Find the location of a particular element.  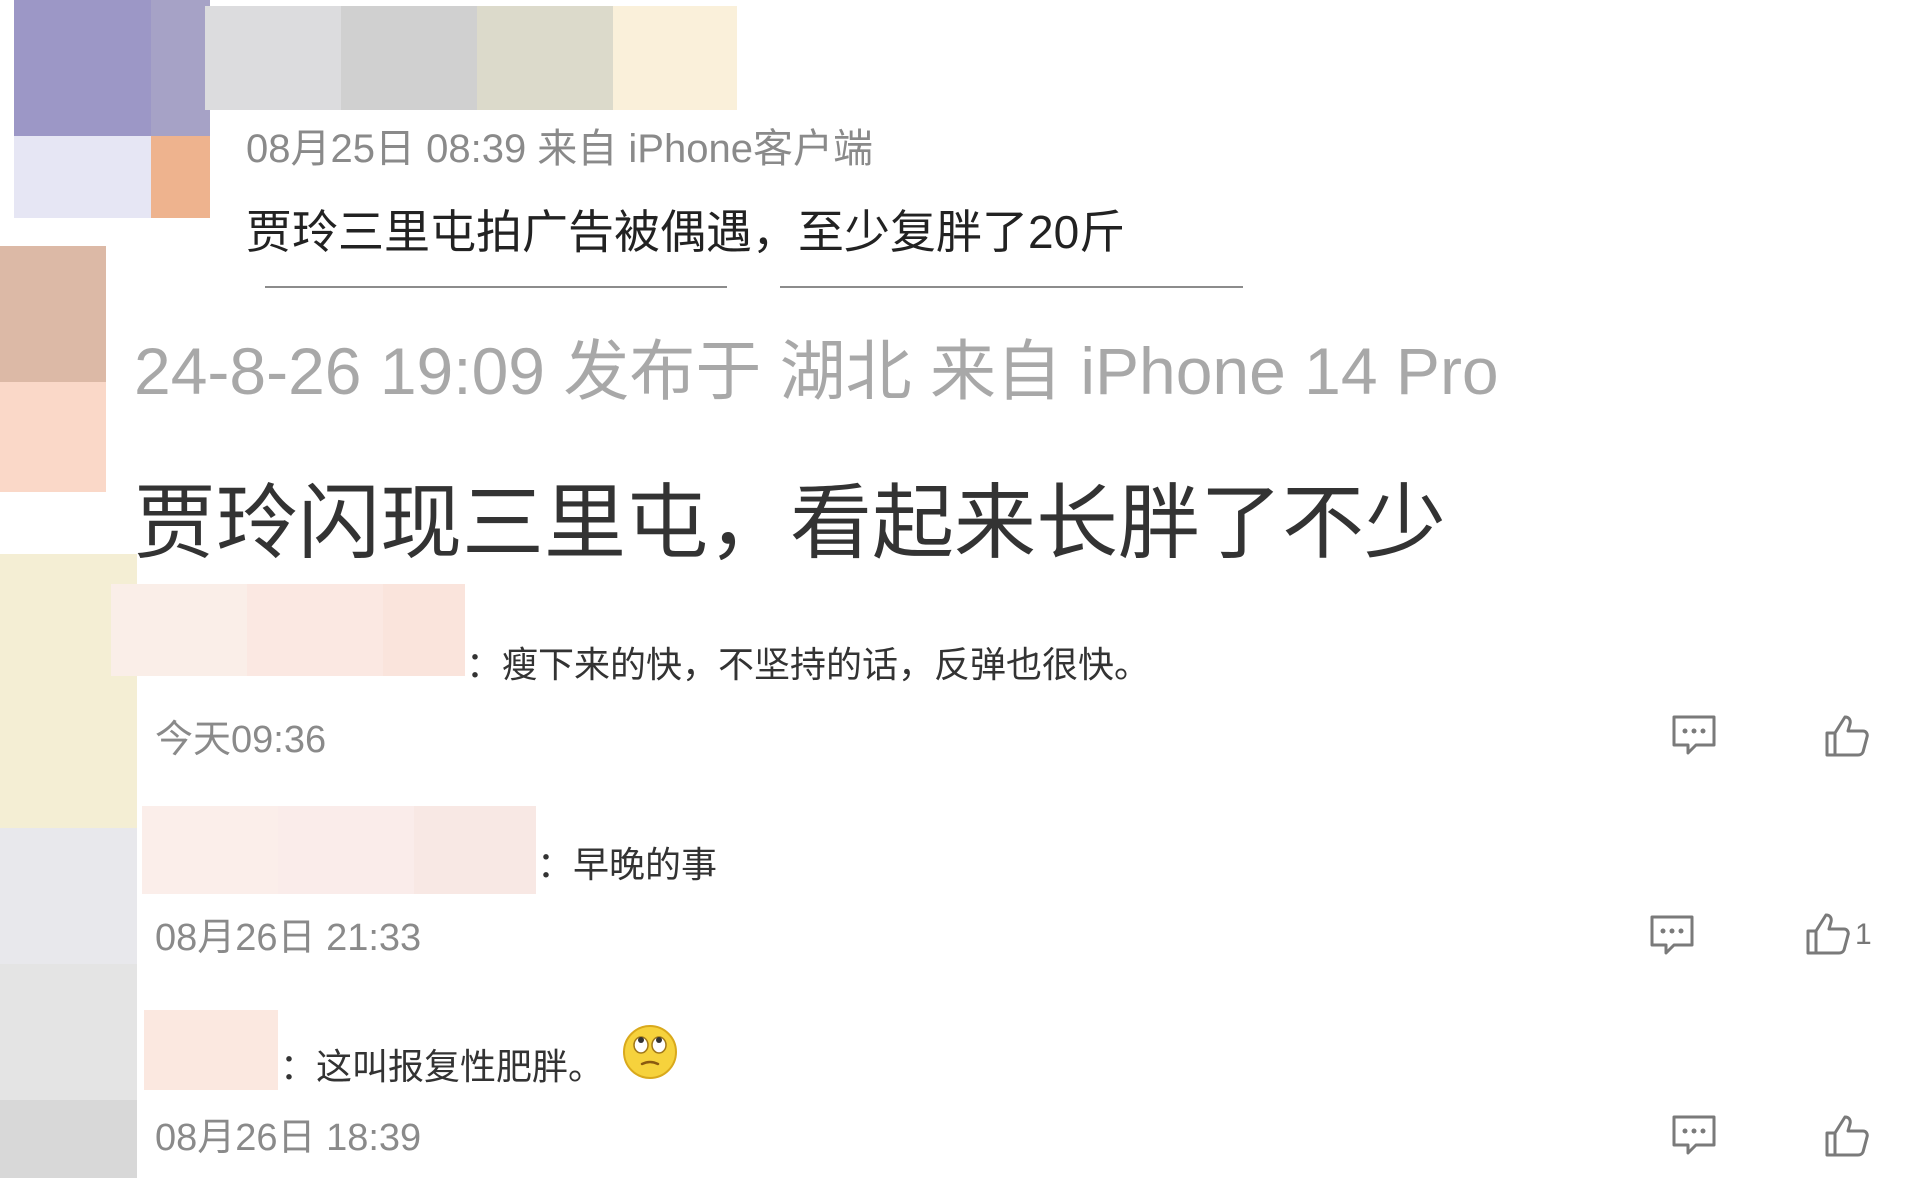

post-text: 贾玲闪现三里屯，看起来长胖了不少 is located at coordinates (790, 523).